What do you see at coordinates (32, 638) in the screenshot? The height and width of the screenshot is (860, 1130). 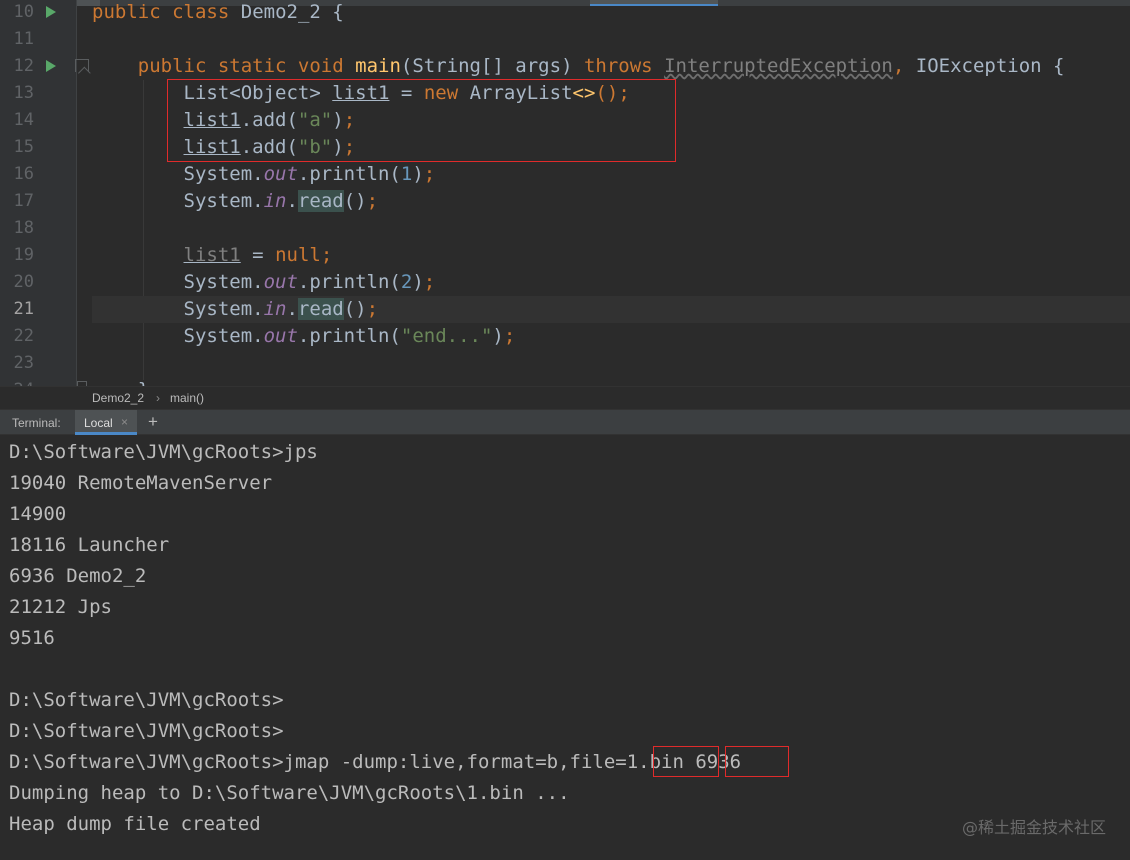 I see `terminal-line: 9516` at bounding box center [32, 638].